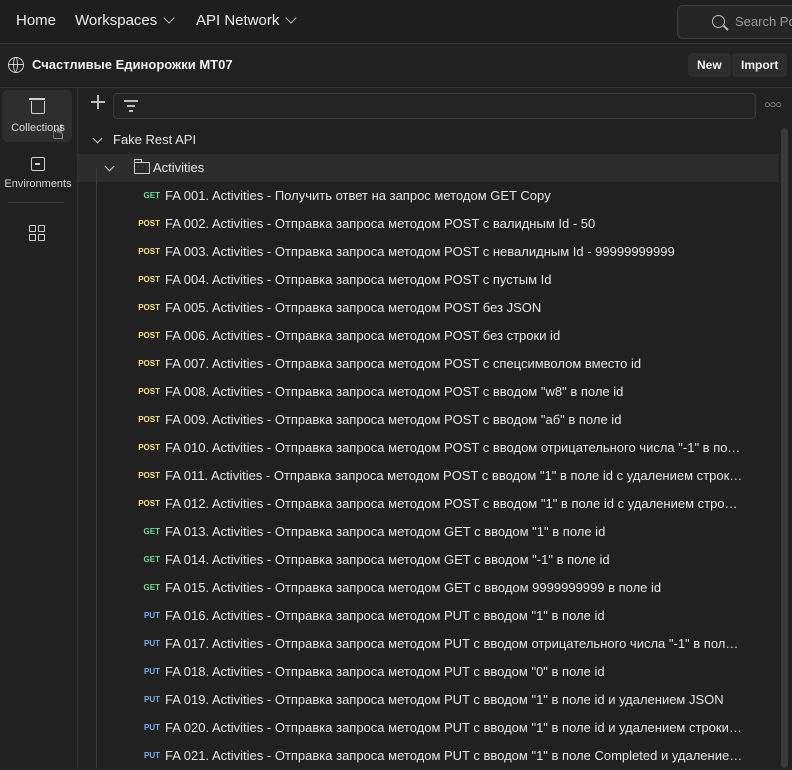  I want to click on filter-input, so click(434, 106).